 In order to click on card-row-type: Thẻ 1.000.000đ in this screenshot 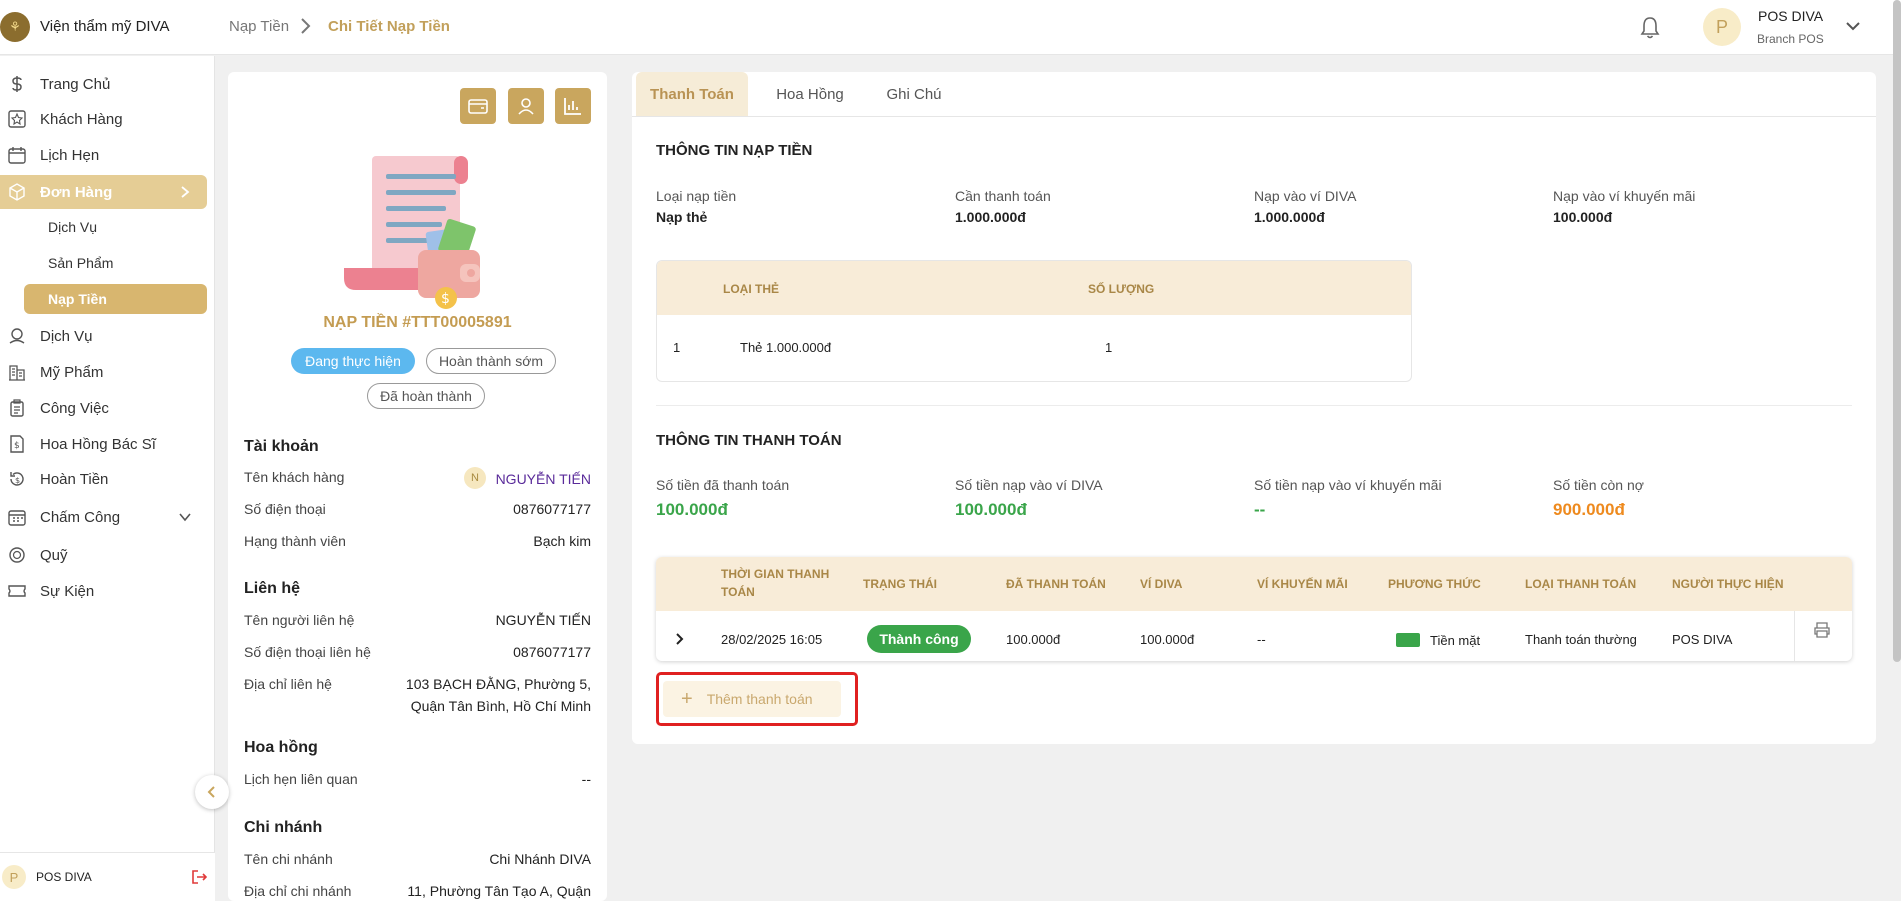, I will do `click(786, 347)`.